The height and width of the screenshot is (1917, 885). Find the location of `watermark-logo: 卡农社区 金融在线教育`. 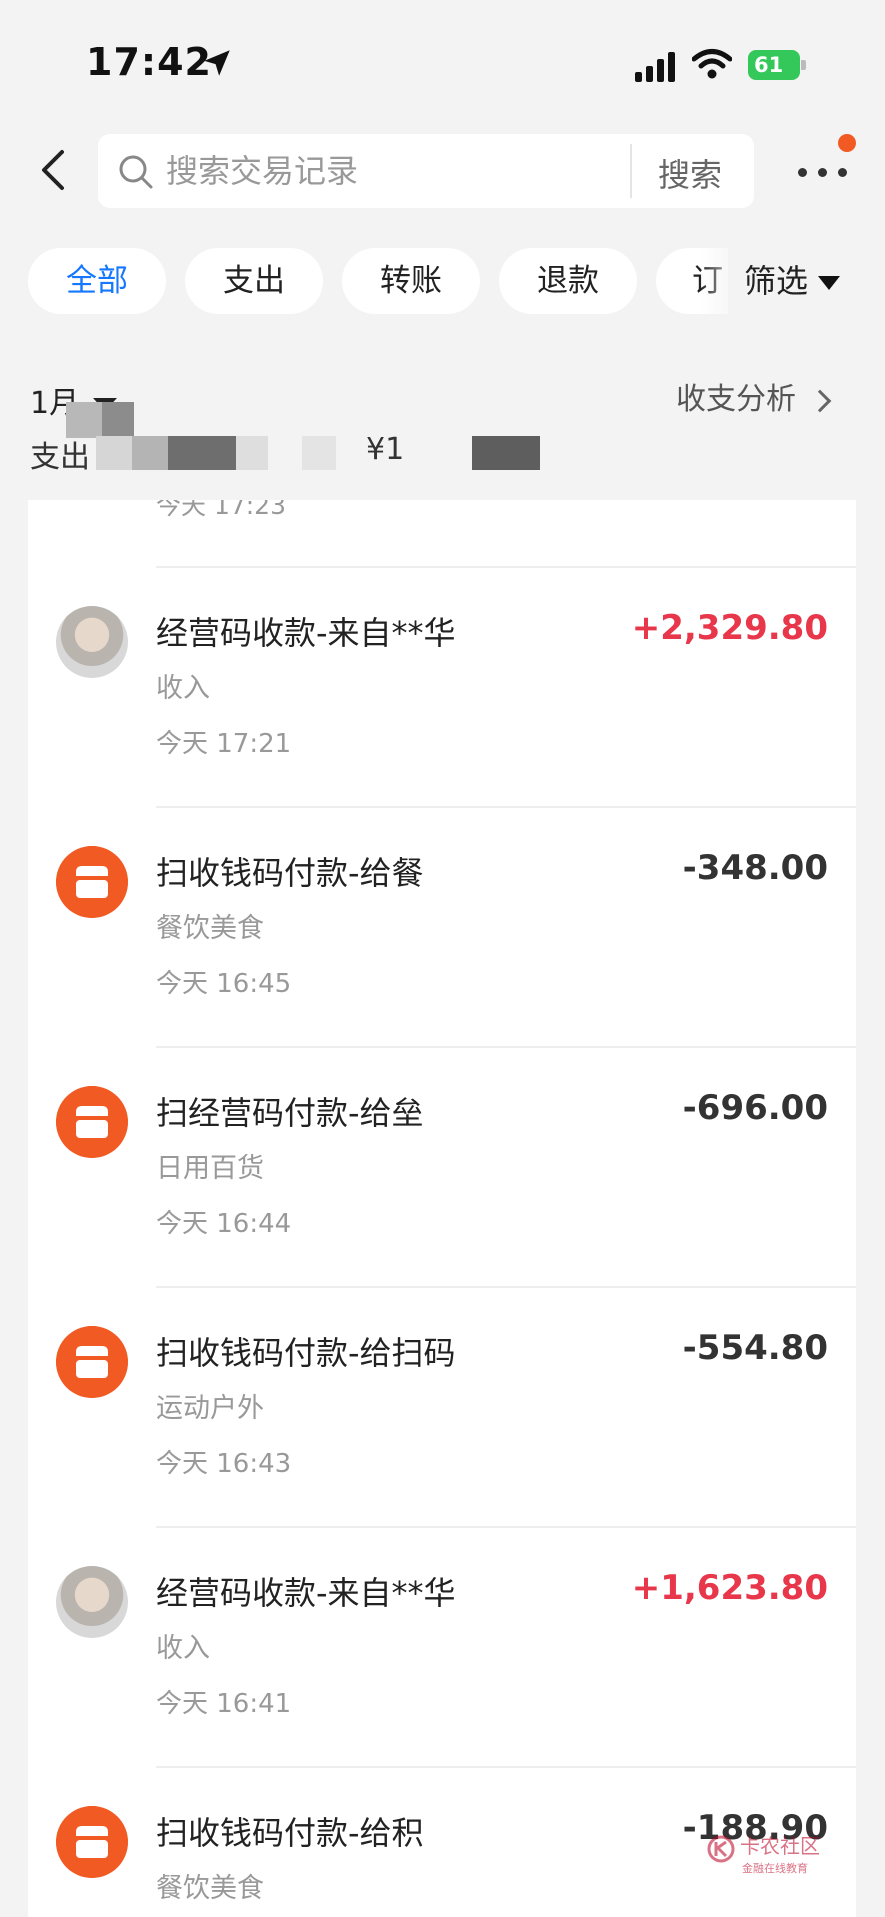

watermark-logo: 卡农社区 金融在线教育 is located at coordinates (771, 1860).